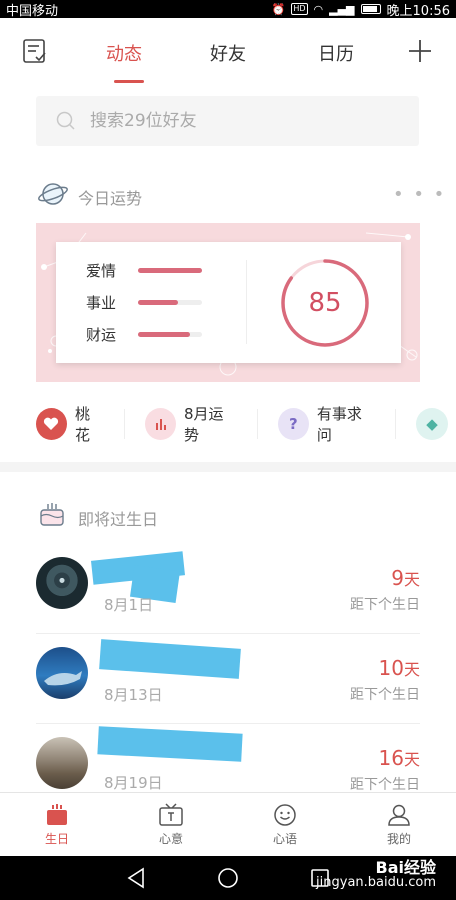  I want to click on birthday-row: 8月1日 9天 距下个生日, so click(228, 589).